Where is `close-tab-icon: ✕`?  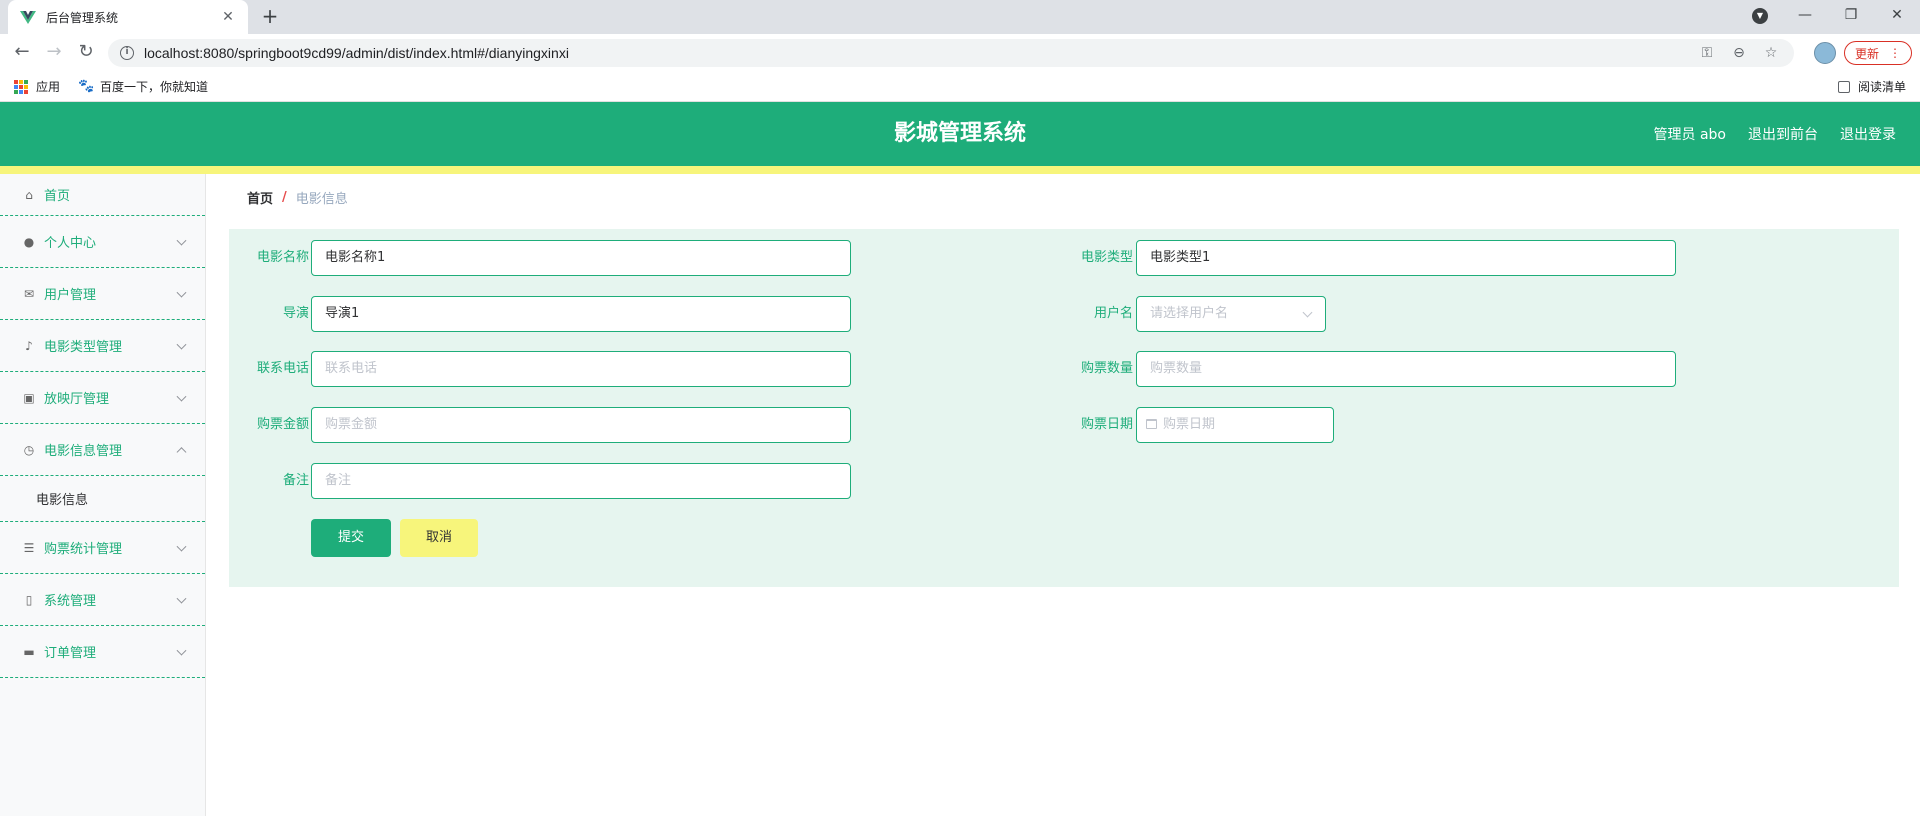
close-tab-icon: ✕ is located at coordinates (228, 17).